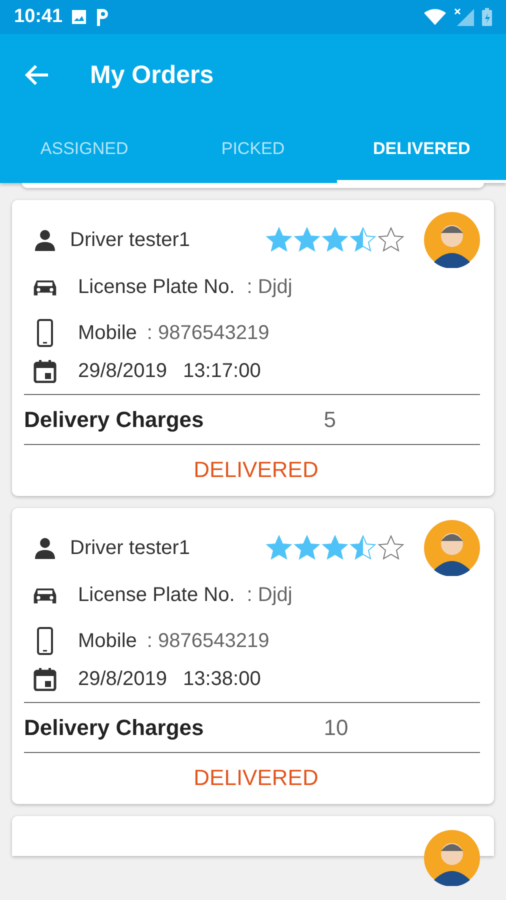  What do you see at coordinates (152, 75) in the screenshot?
I see `page-title: My Orders` at bounding box center [152, 75].